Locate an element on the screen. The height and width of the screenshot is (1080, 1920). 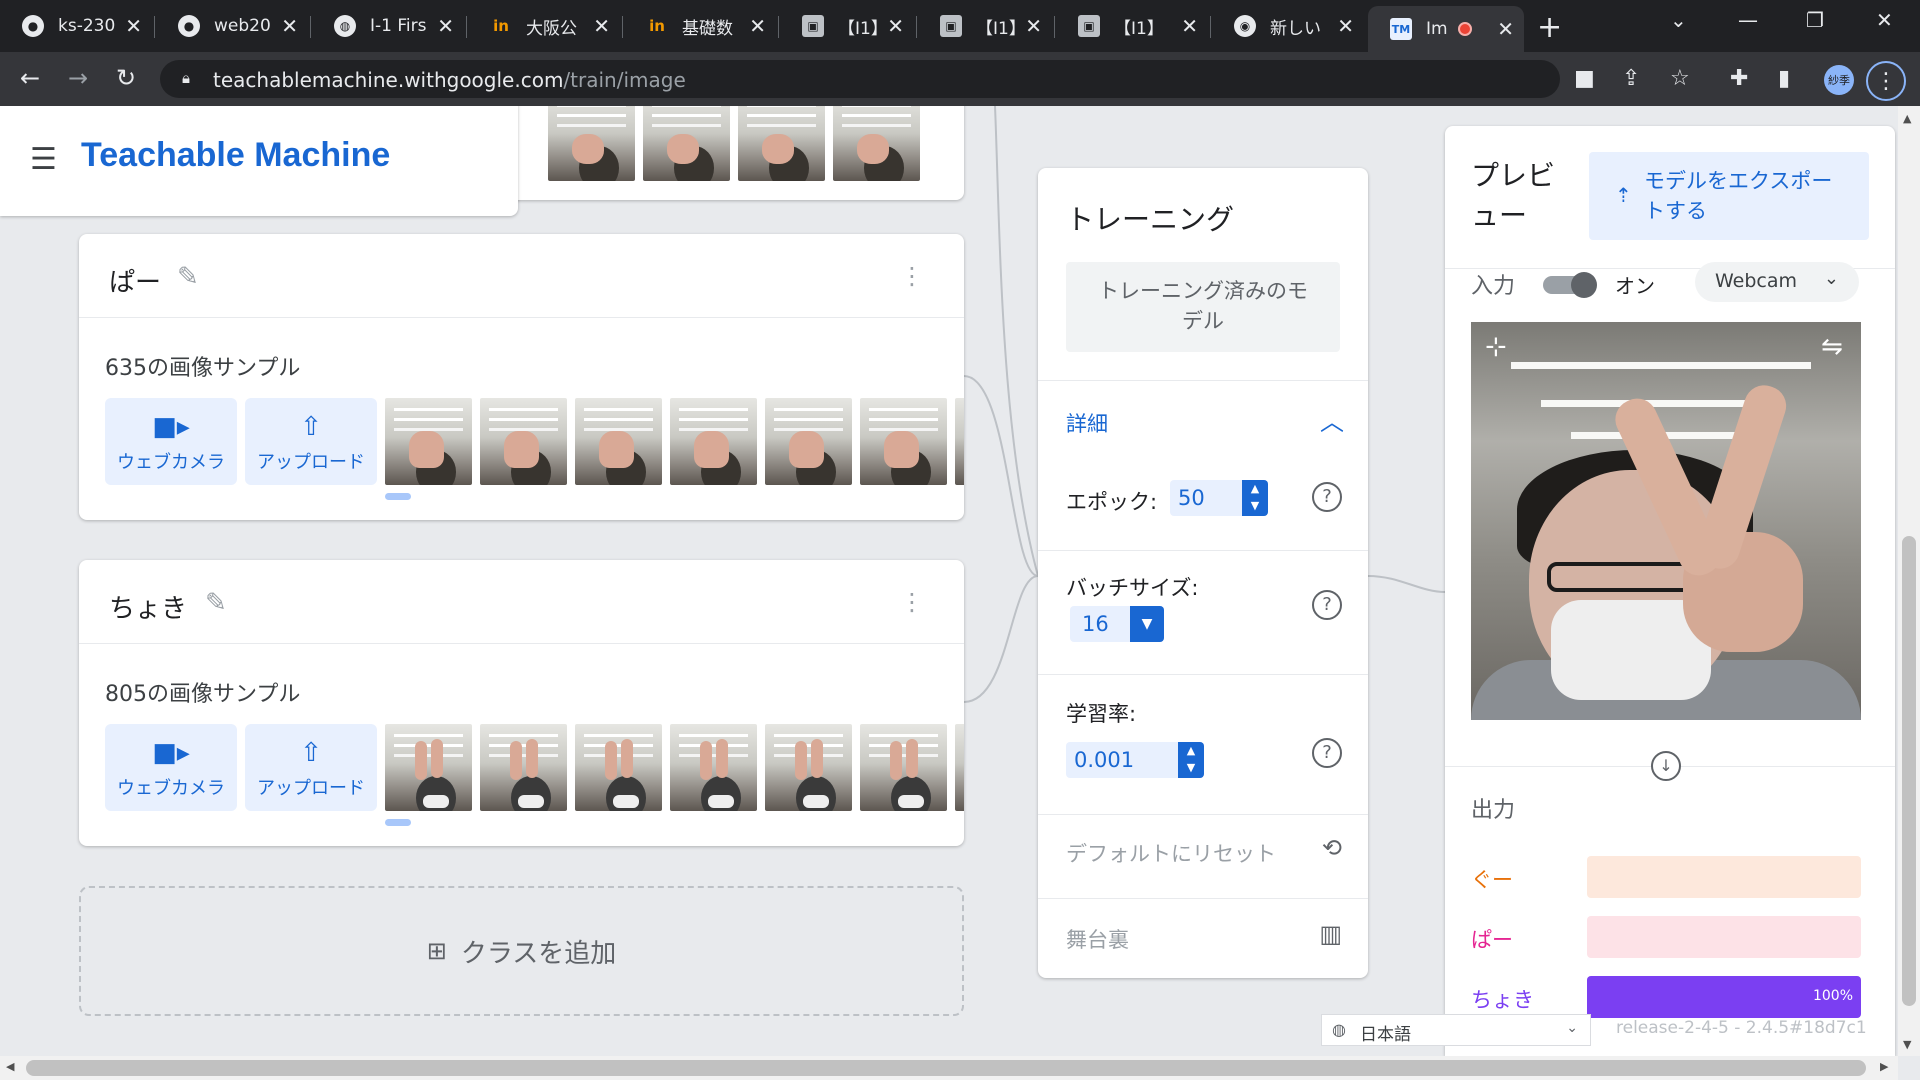
browser-tab: ● web20 ✕ is located at coordinates (232, 26).